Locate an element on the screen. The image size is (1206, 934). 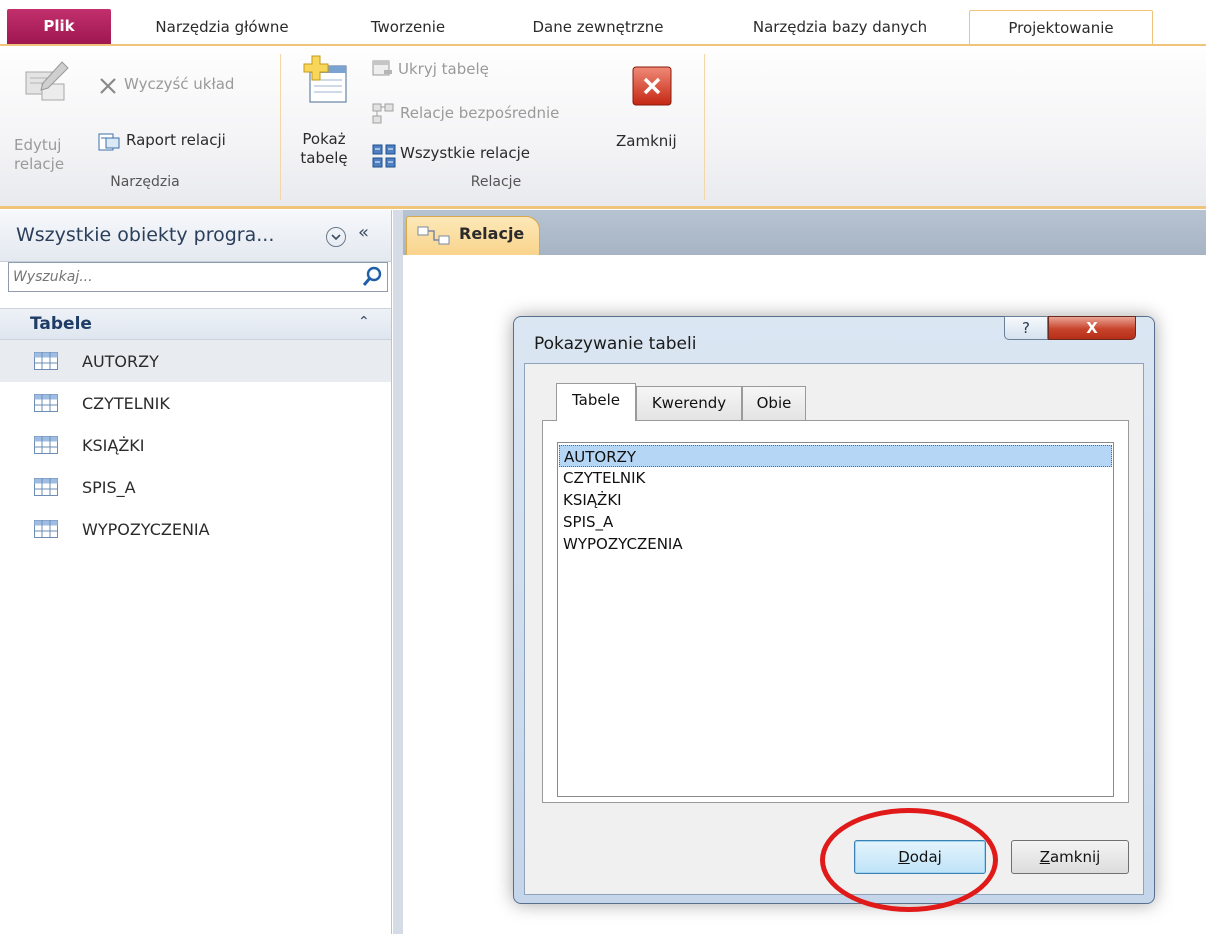
nav-item-label: WYPOZYCZENIA is located at coordinates (146, 529).